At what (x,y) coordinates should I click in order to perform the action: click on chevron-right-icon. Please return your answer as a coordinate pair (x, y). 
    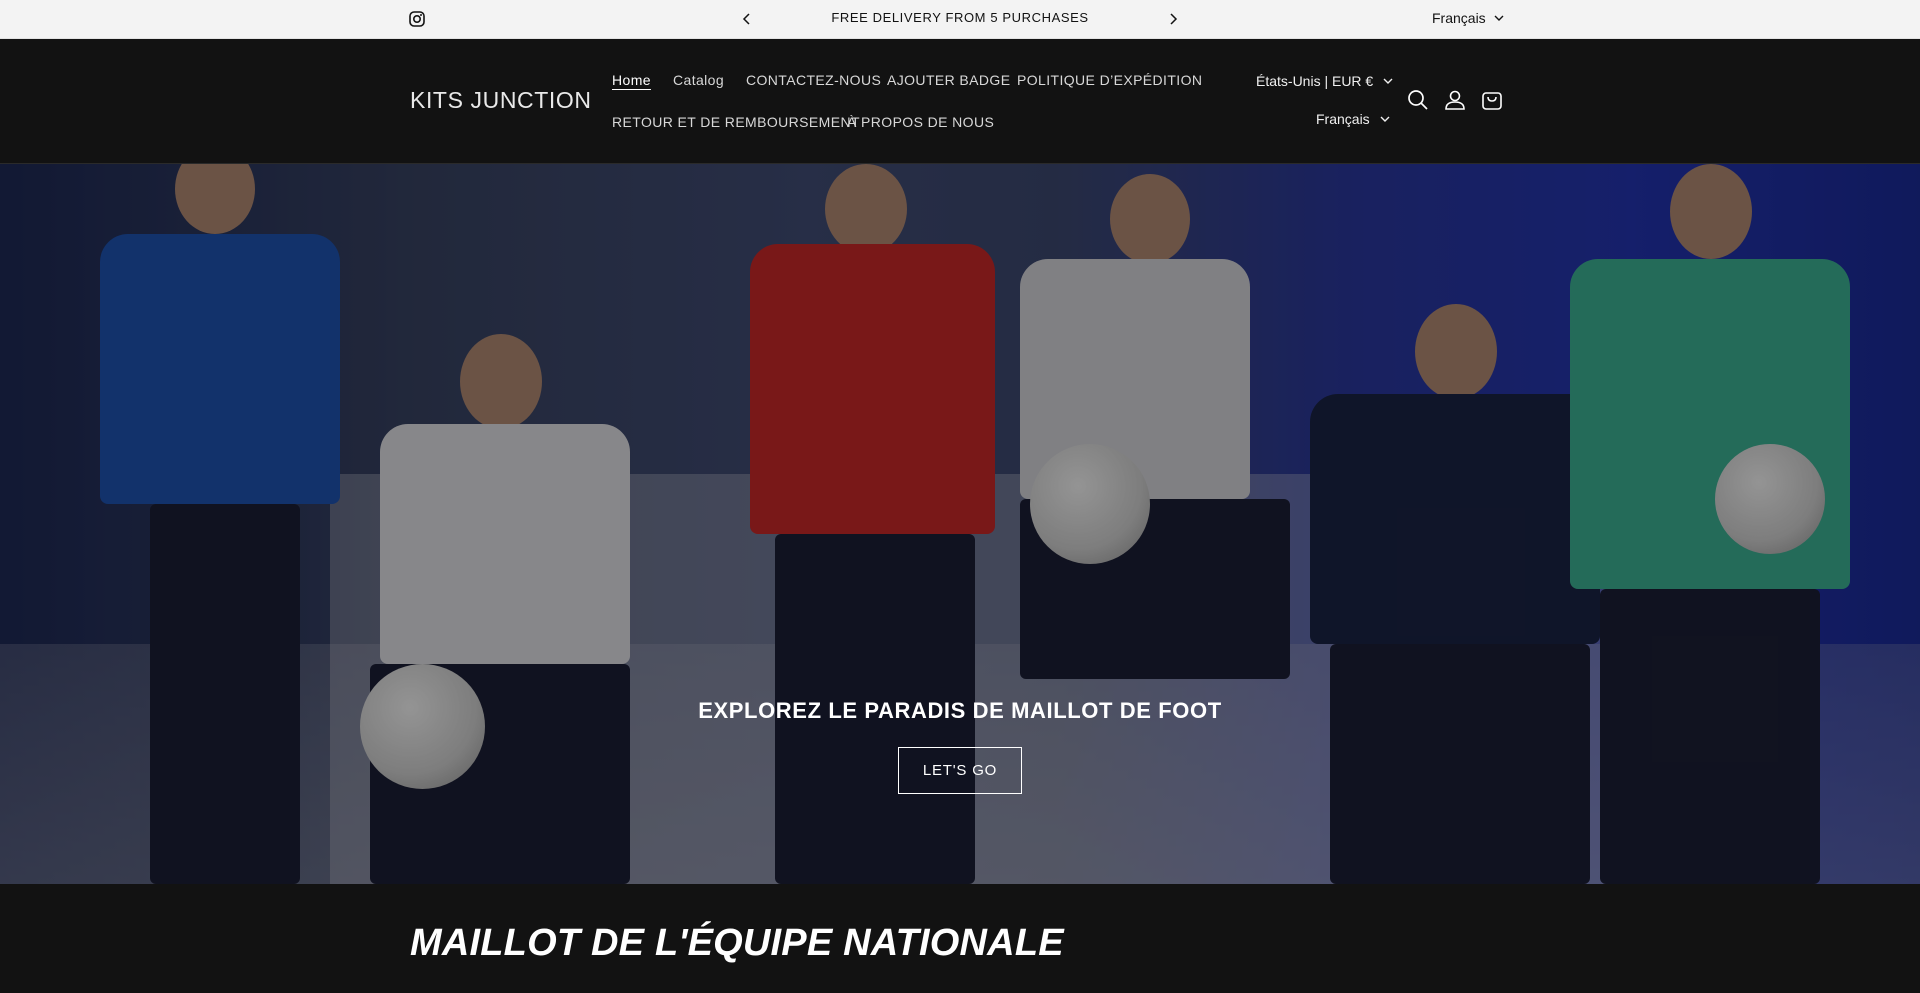
    Looking at the image, I should click on (1174, 19).